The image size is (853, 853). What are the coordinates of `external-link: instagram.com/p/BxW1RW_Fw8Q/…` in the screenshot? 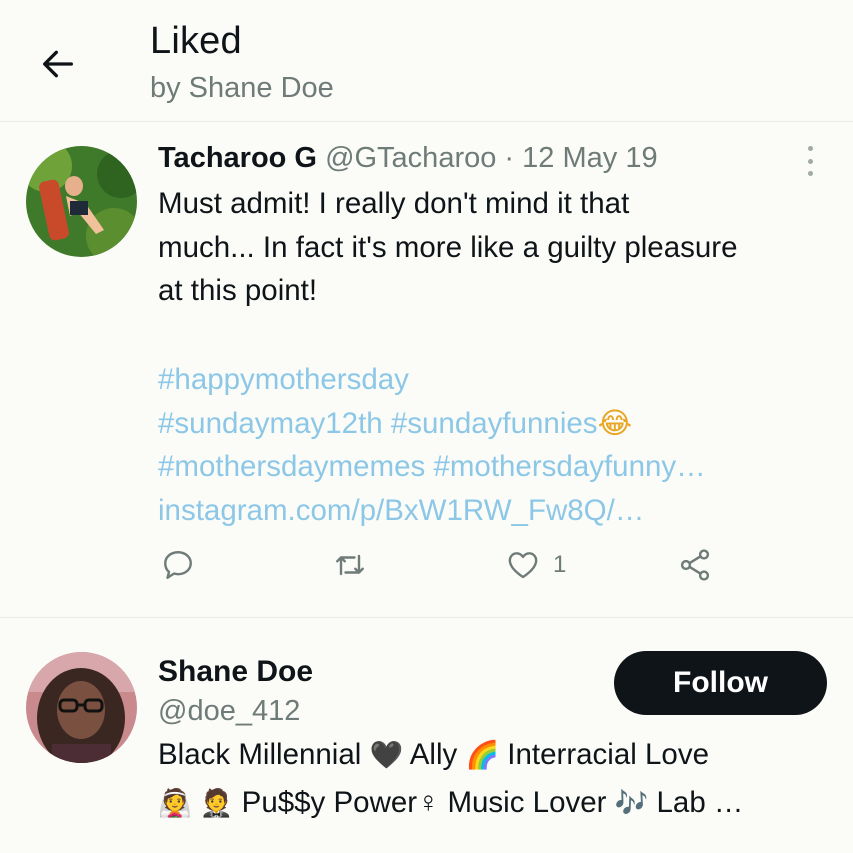 It's located at (401, 510).